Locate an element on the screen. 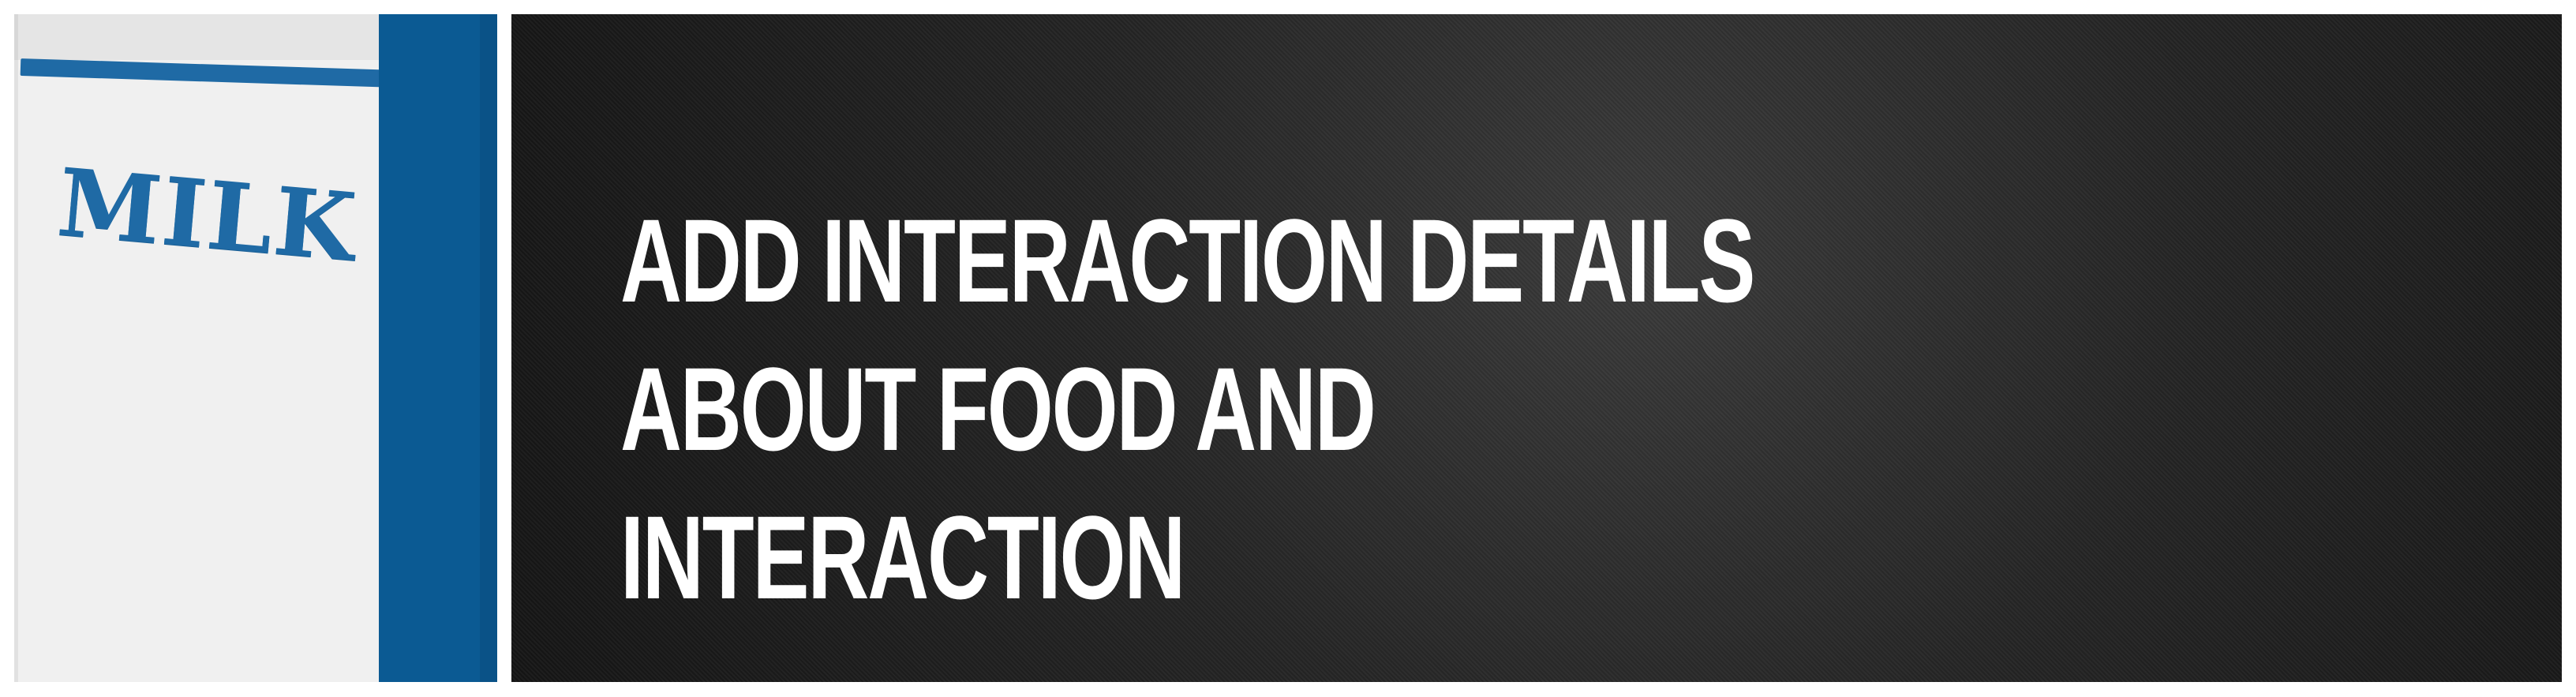 This screenshot has height=697, width=2576. carton-side-shadow is located at coordinates (488, 348).